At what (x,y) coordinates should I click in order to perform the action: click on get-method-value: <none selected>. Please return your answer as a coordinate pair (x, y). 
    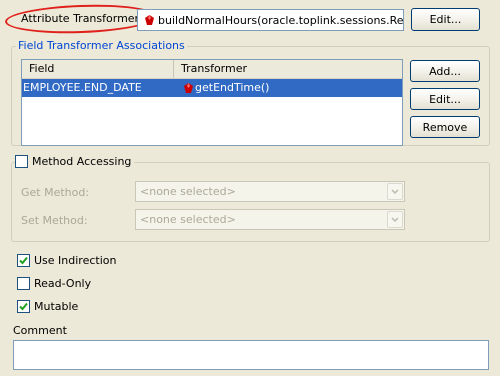
    Looking at the image, I should click on (188, 191).